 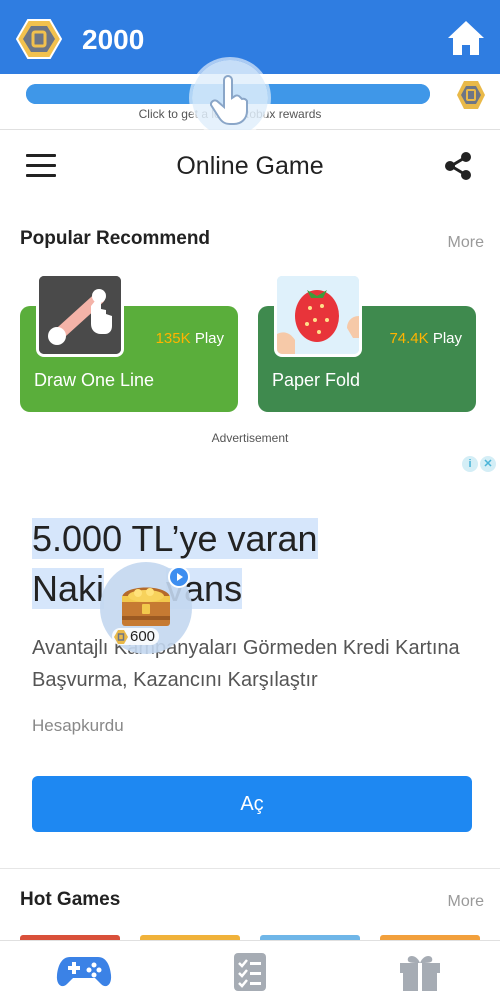 I want to click on game-play-count: 74.4K Play, so click(x=425, y=338).